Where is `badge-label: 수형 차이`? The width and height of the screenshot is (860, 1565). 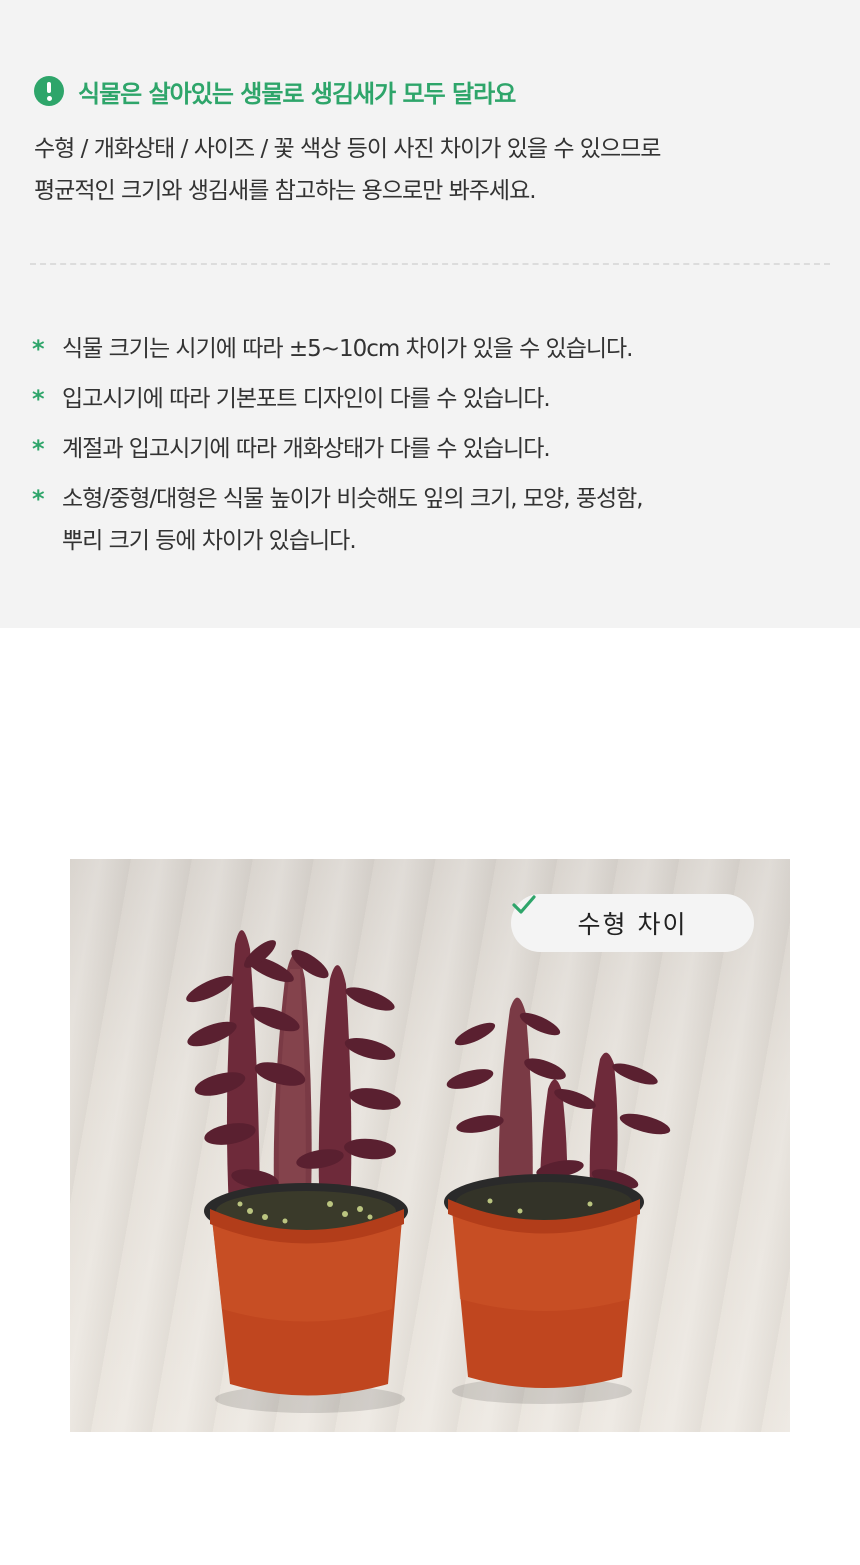
badge-label: 수형 차이 is located at coordinates (632, 924).